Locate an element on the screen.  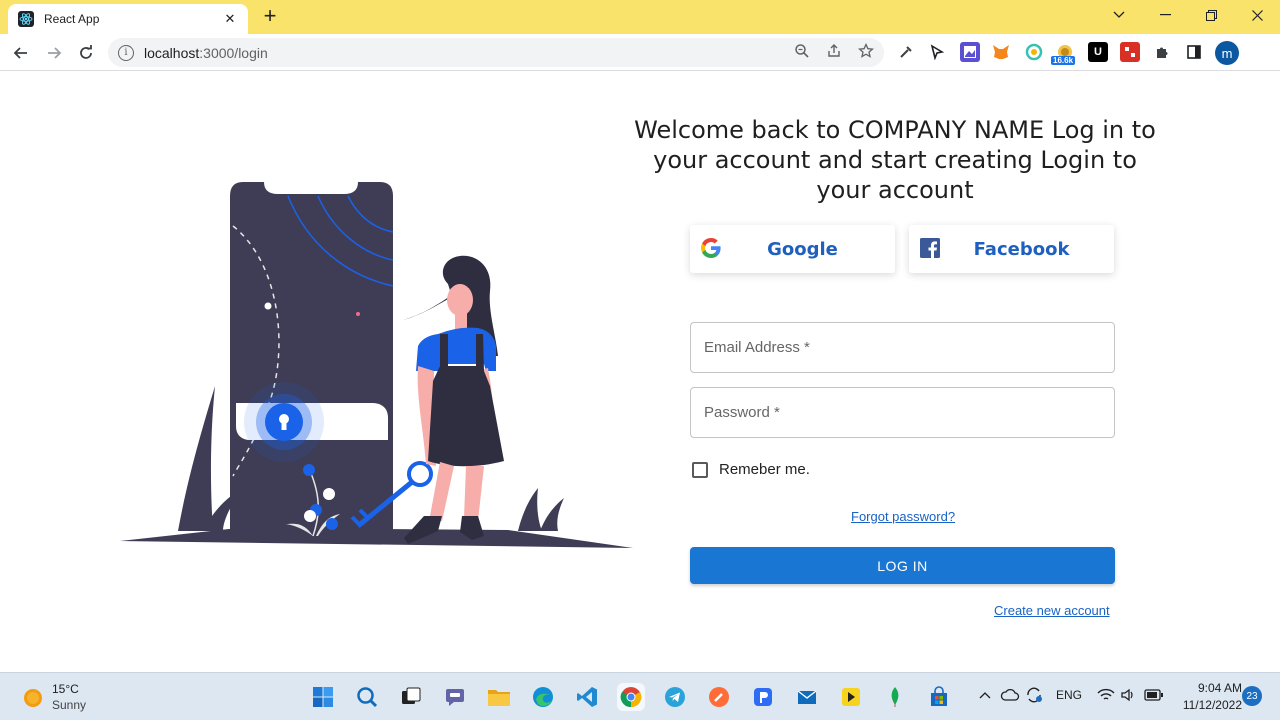
clock-time: 9:04 AM is located at coordinates (1210, 688).